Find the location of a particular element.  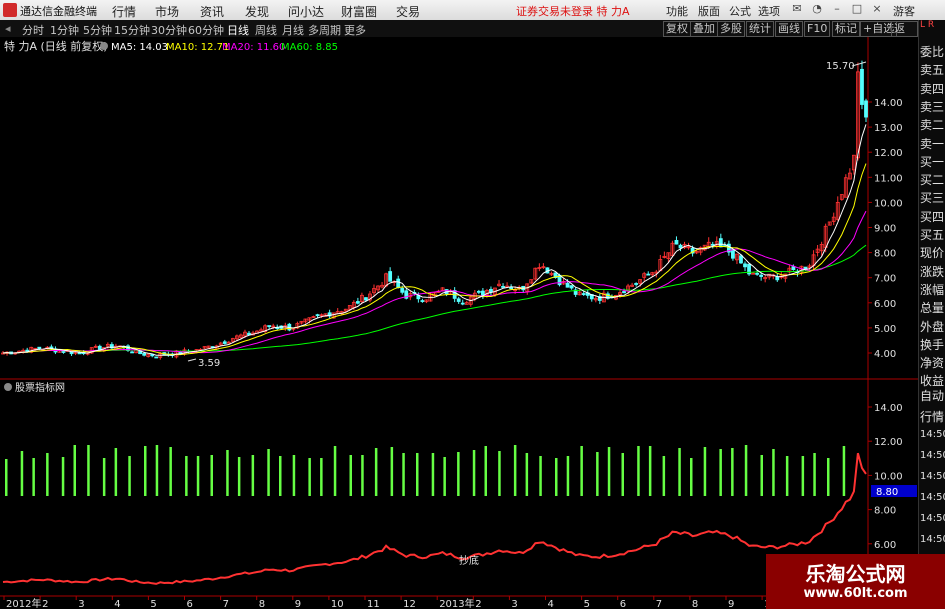

x-label: 2013年 is located at coordinates (456, 603).